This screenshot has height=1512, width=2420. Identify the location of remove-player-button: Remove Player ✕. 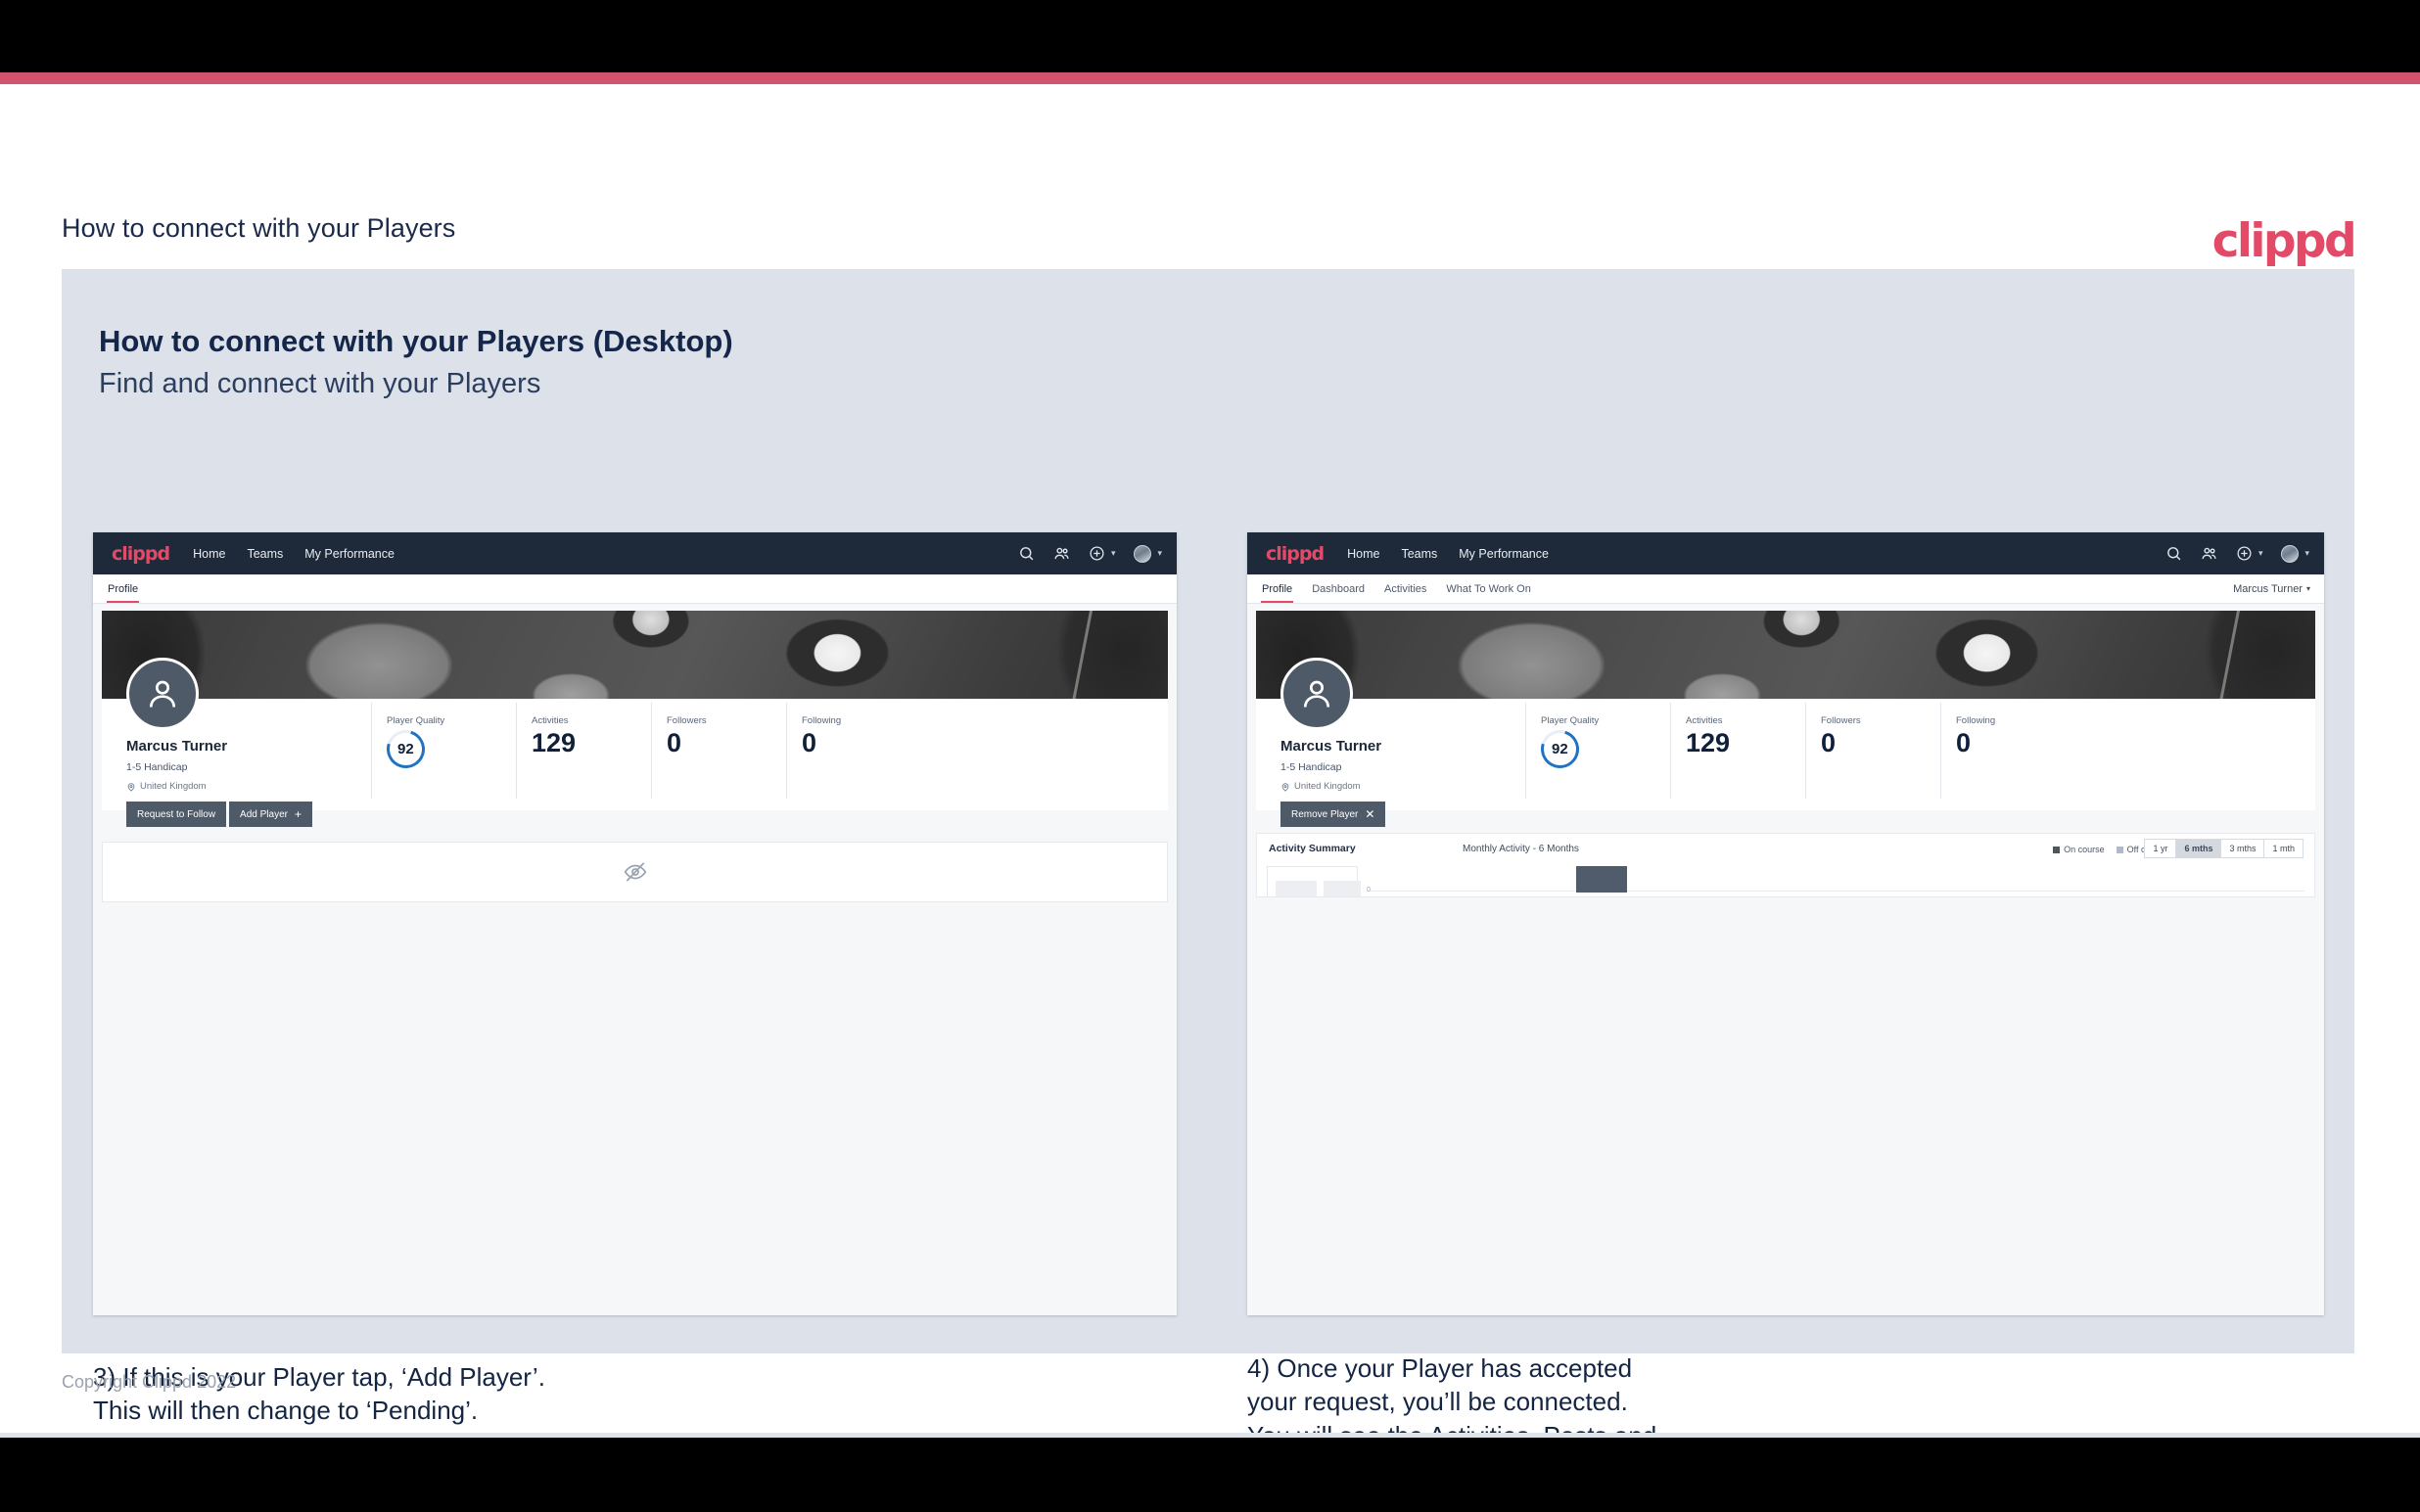
(1333, 814).